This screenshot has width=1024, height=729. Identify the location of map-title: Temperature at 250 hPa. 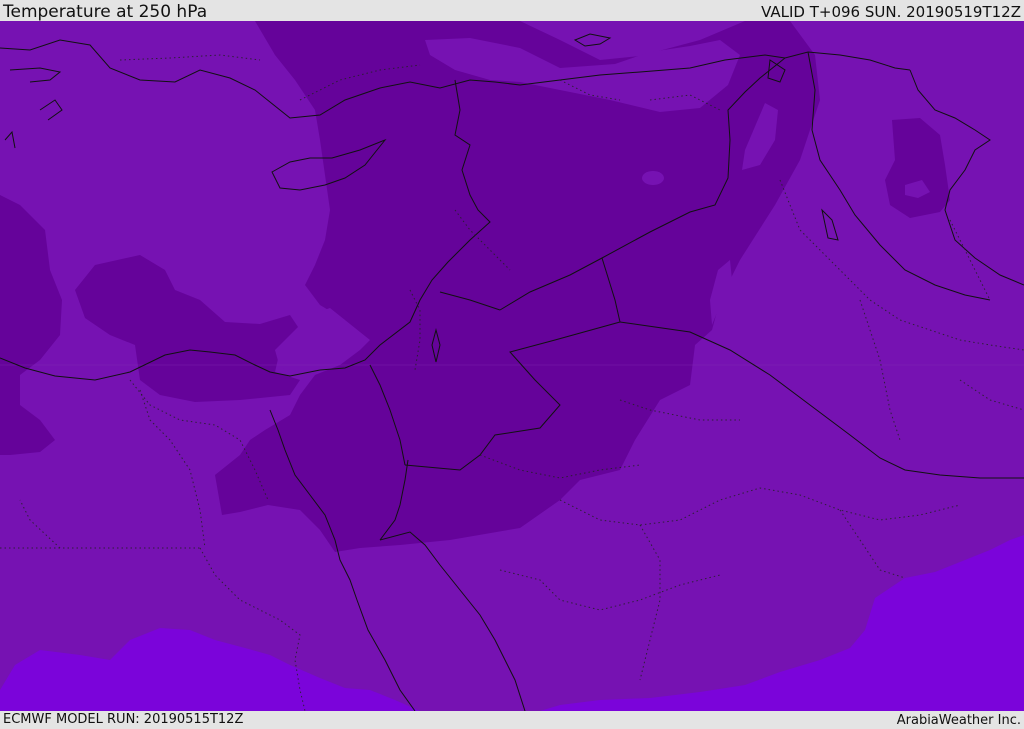
(105, 12).